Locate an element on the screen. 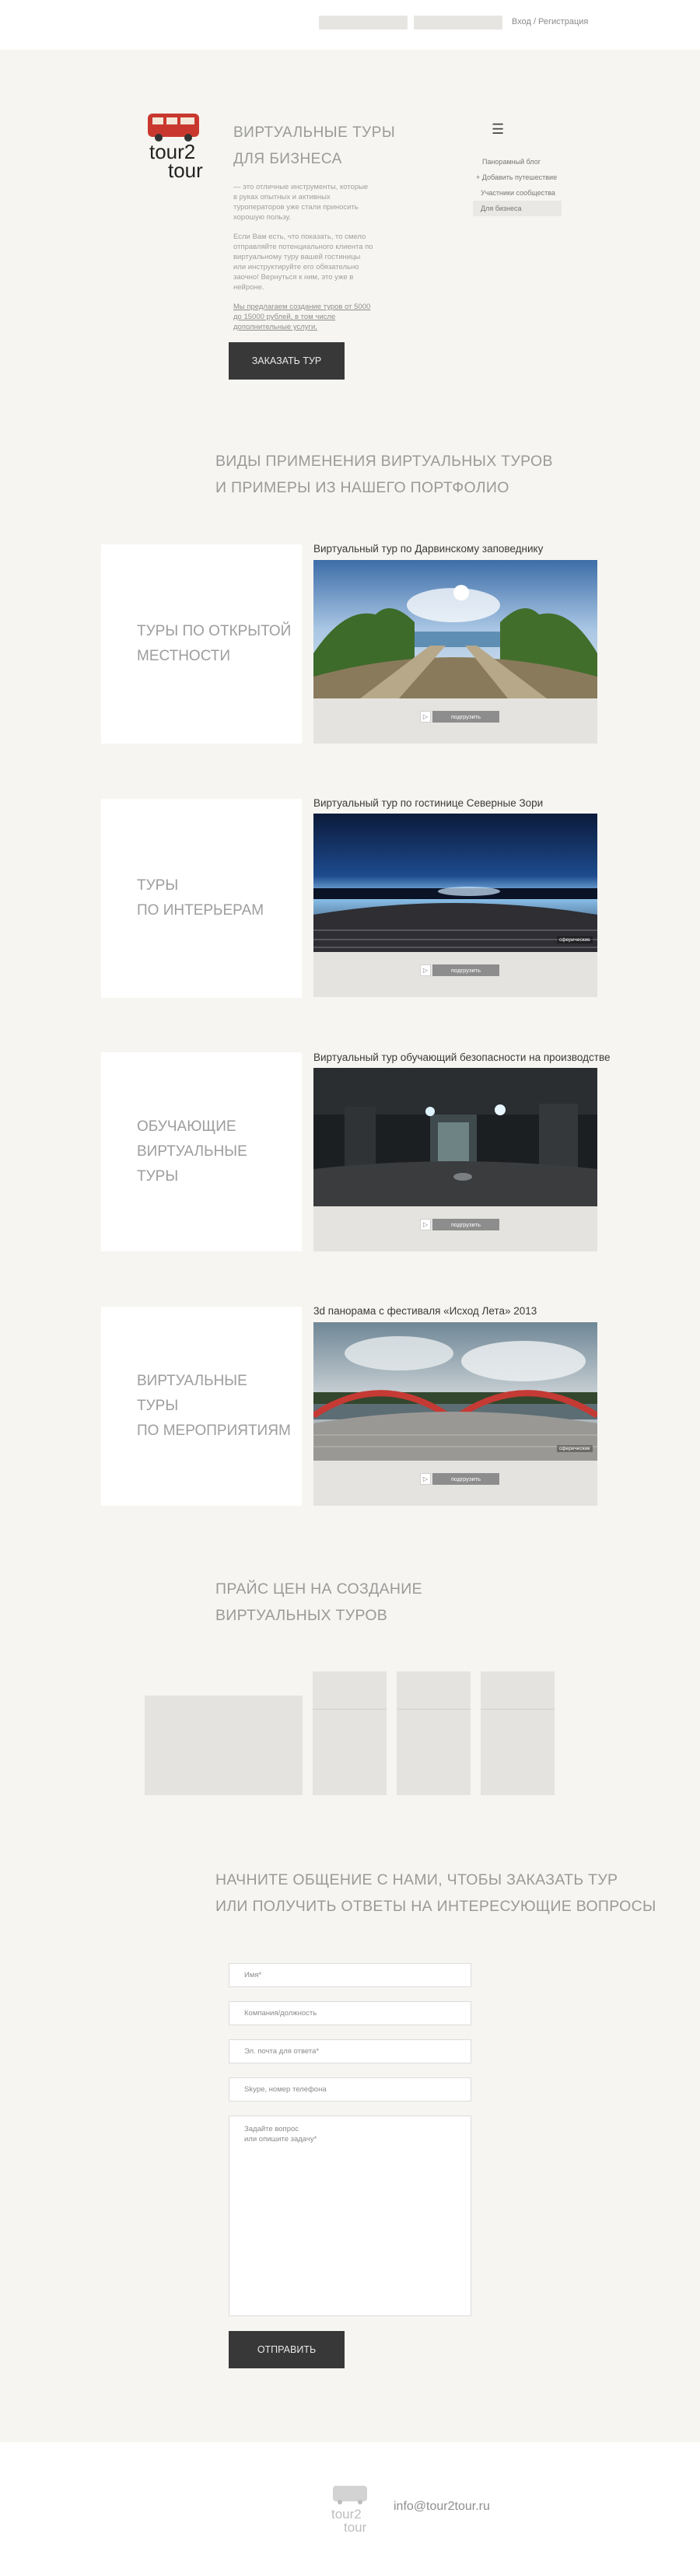 This screenshot has height=2576, width=700. category-label: Туры по открытой местности is located at coordinates (215, 644).